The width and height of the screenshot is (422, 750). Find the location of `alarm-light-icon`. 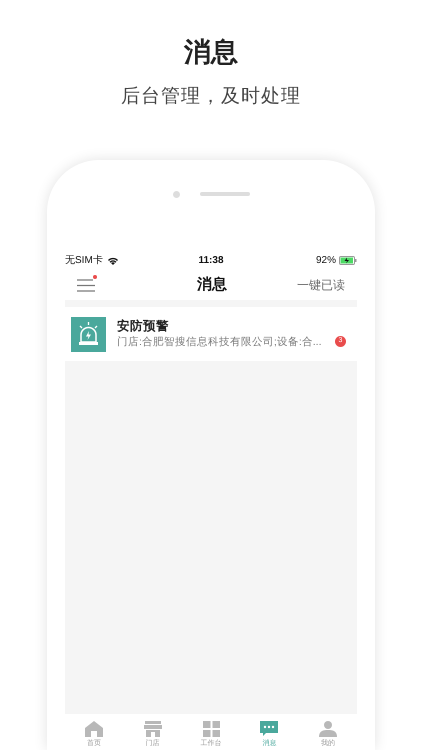

alarm-light-icon is located at coordinates (88, 334).